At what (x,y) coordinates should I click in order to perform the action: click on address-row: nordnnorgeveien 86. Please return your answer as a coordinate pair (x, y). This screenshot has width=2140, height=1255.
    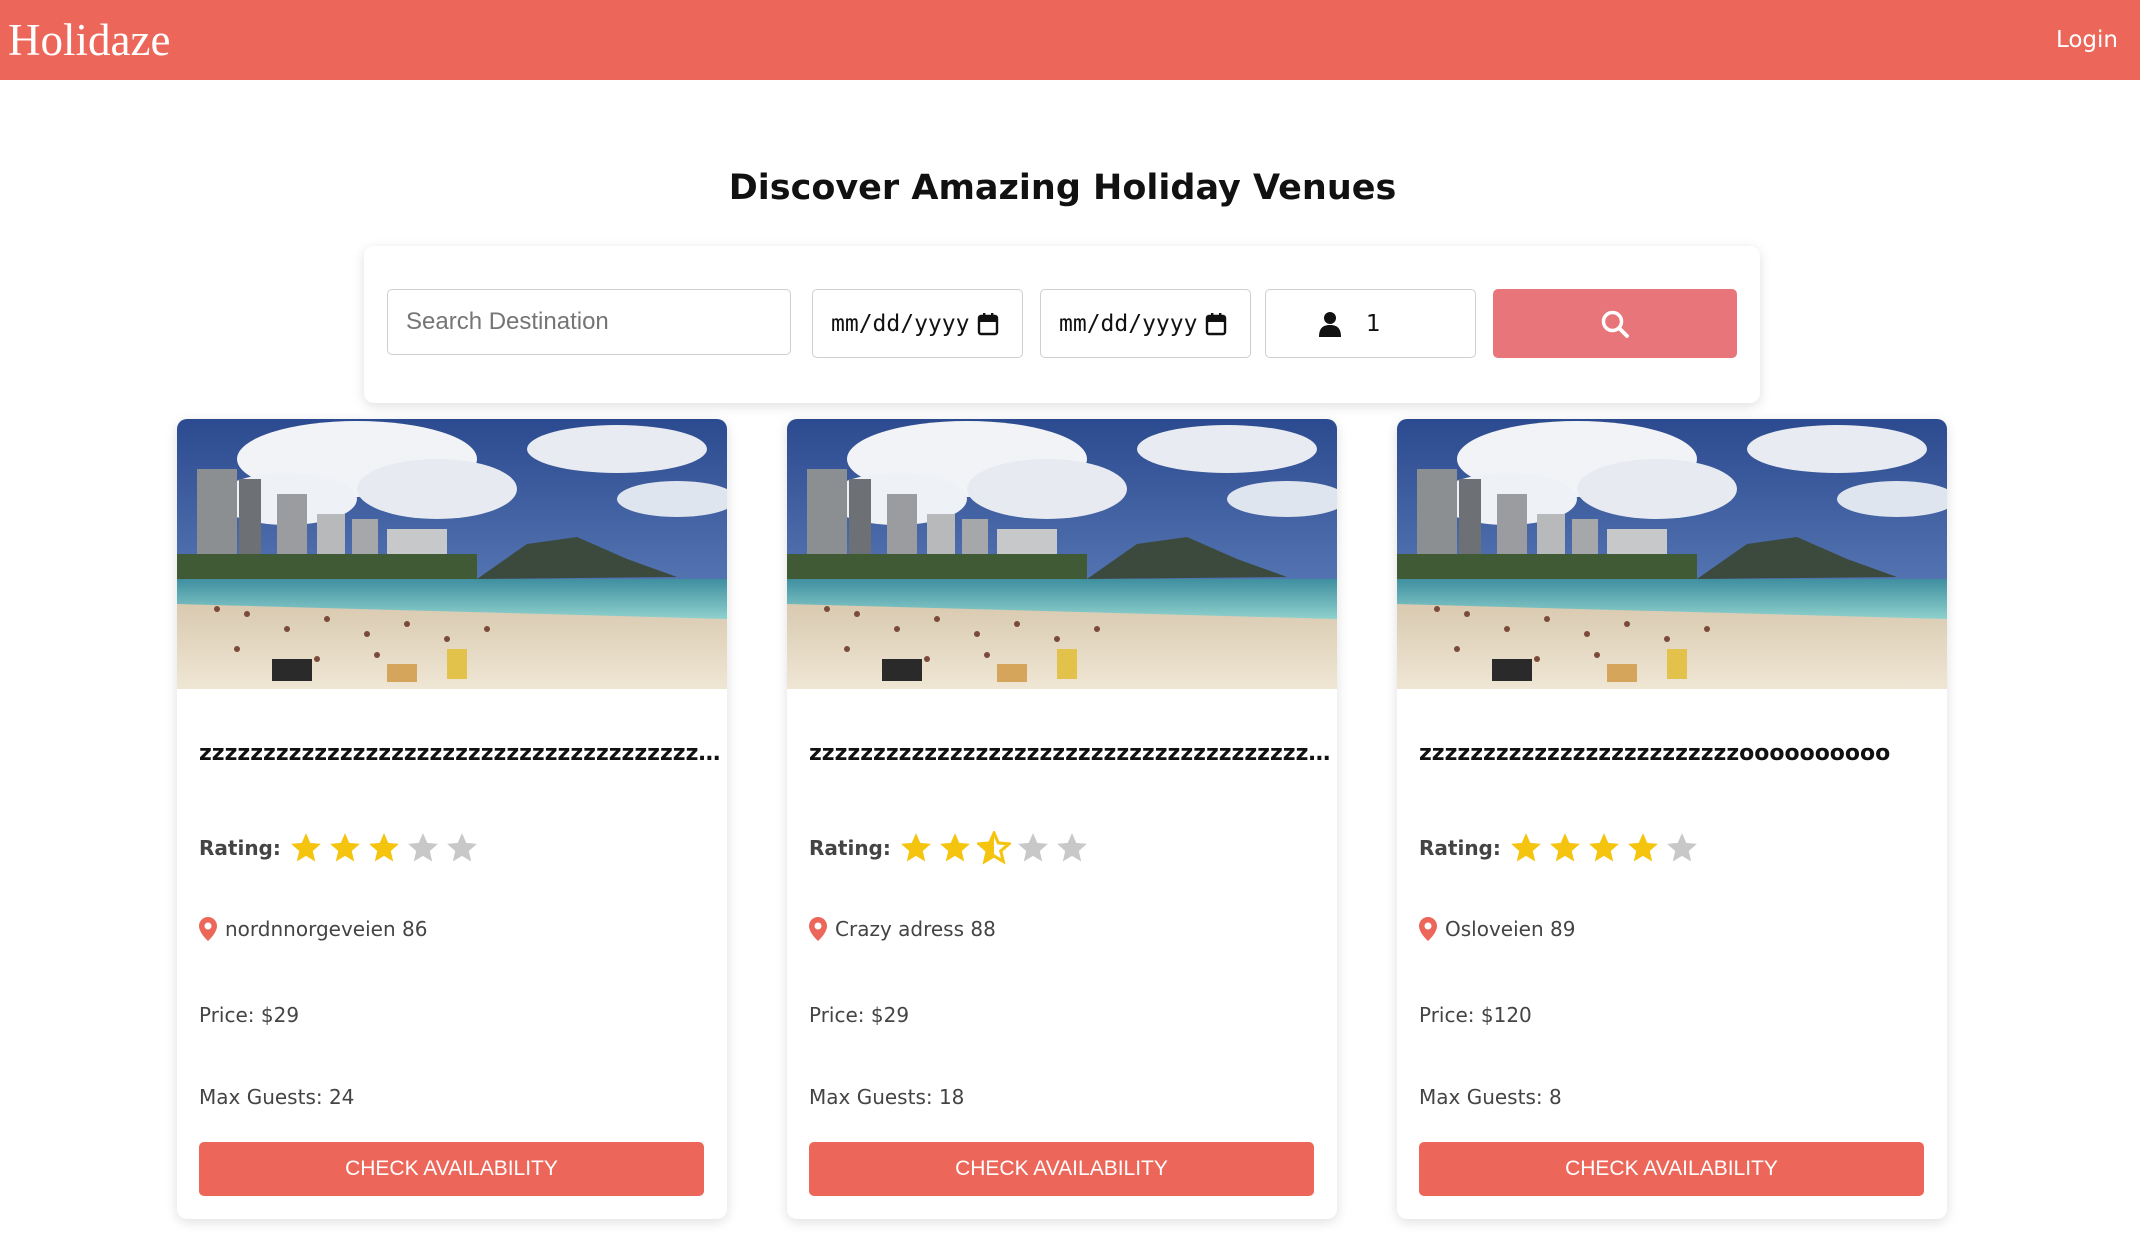
    Looking at the image, I should click on (313, 929).